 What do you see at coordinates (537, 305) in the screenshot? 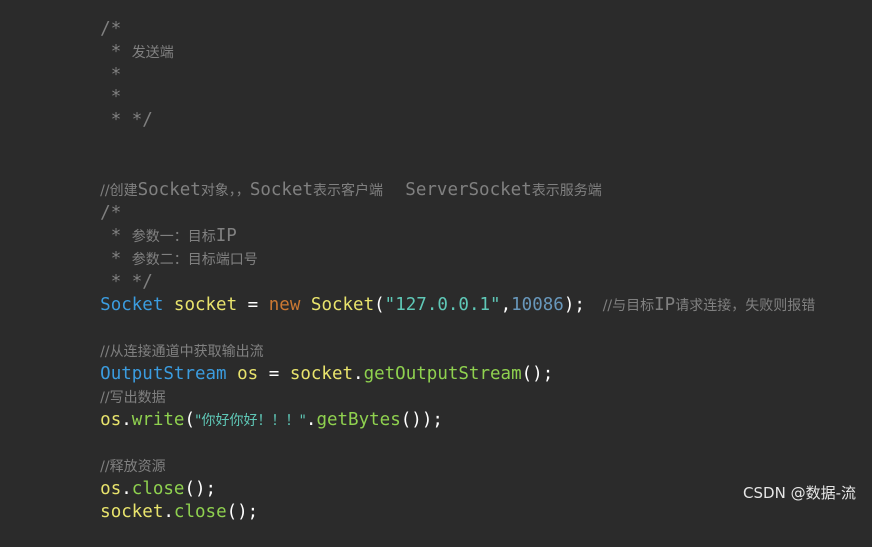
I see `number-token: 10086` at bounding box center [537, 305].